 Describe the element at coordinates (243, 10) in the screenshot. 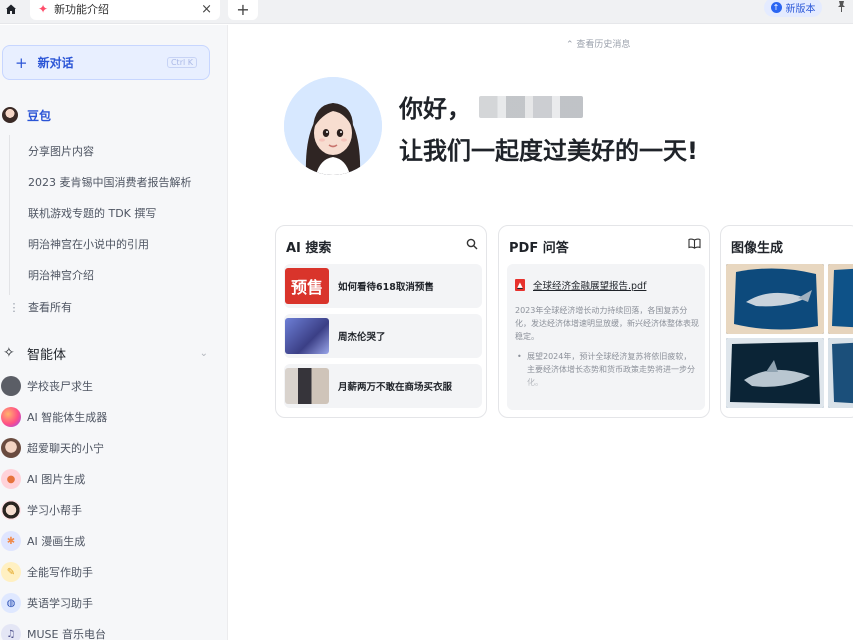

I see `new-tab-button: +` at that location.